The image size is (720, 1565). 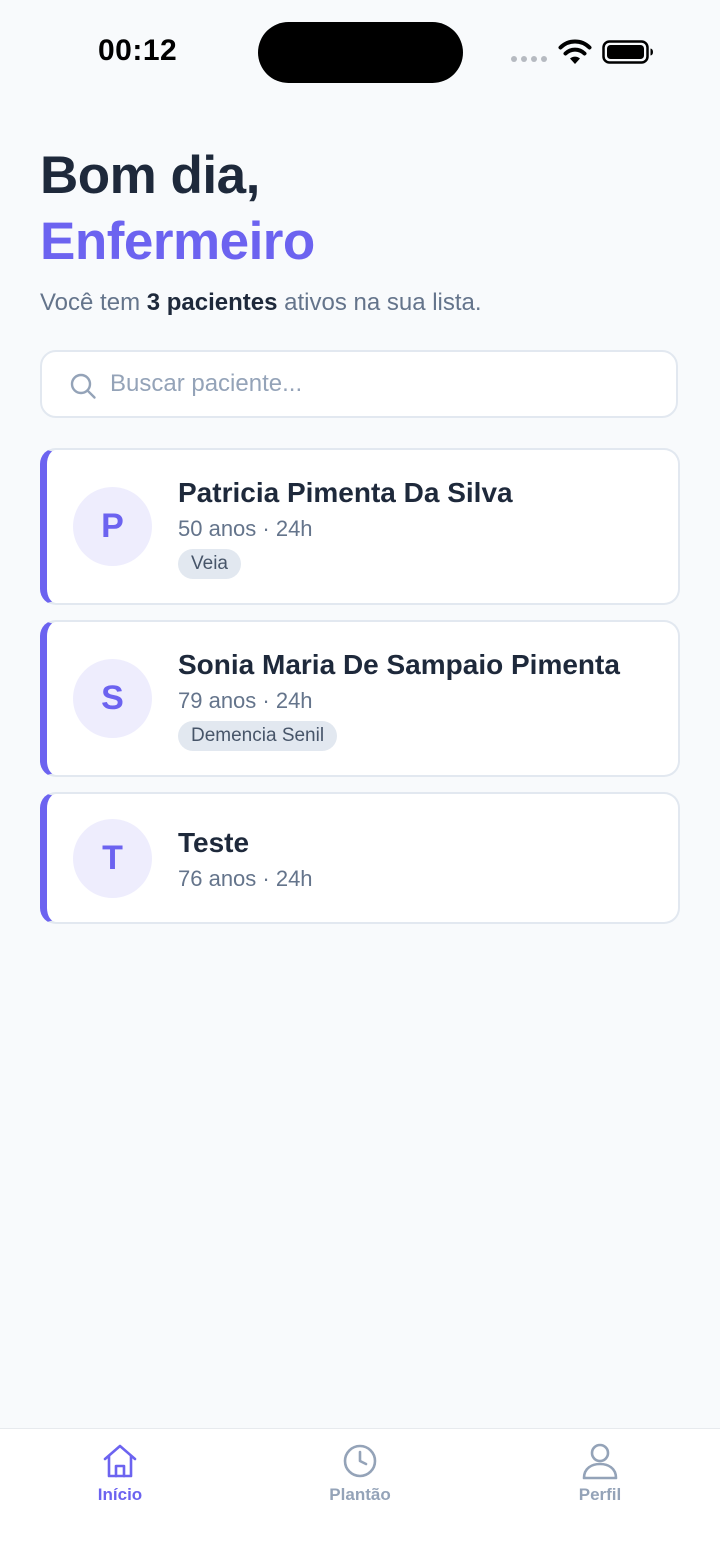 I want to click on greeting-text: Bom dia,, so click(x=150, y=175).